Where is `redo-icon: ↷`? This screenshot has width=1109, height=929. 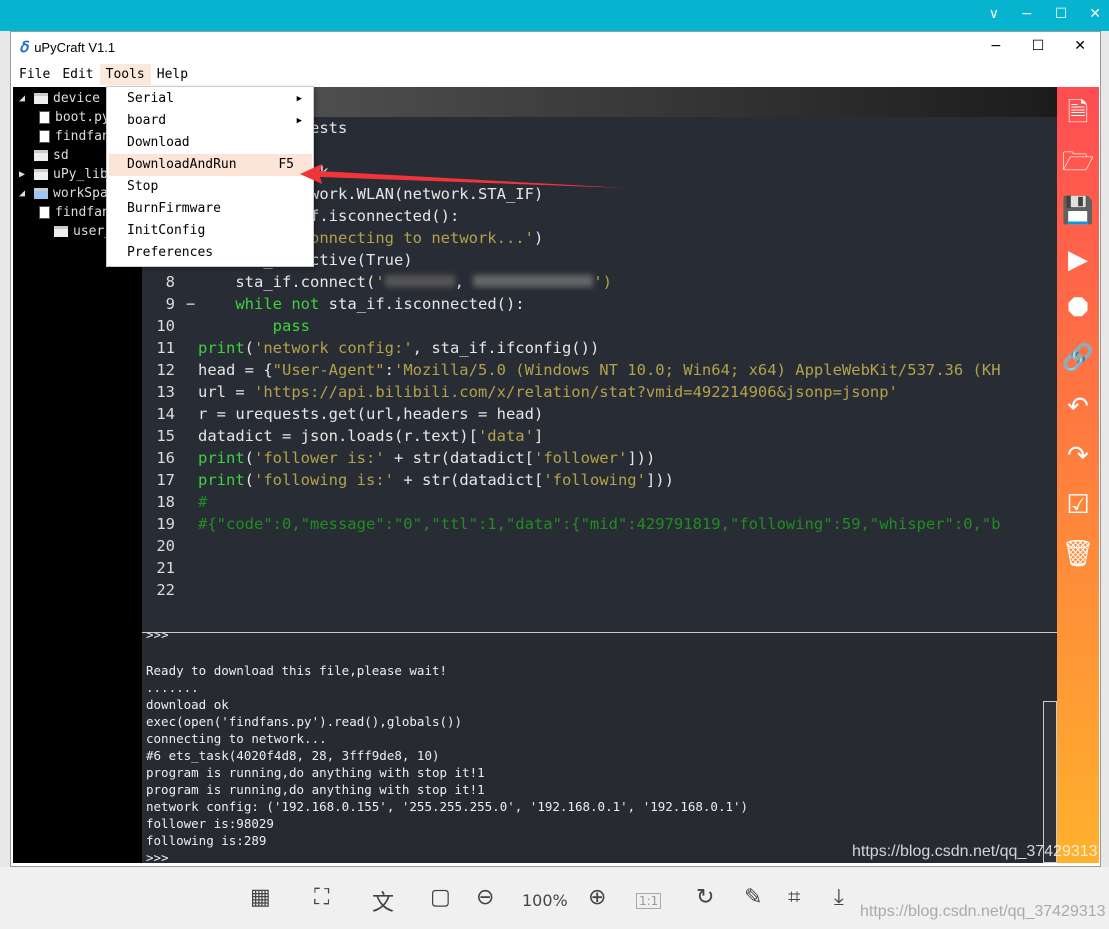
redo-icon: ↷ is located at coordinates (1078, 456).